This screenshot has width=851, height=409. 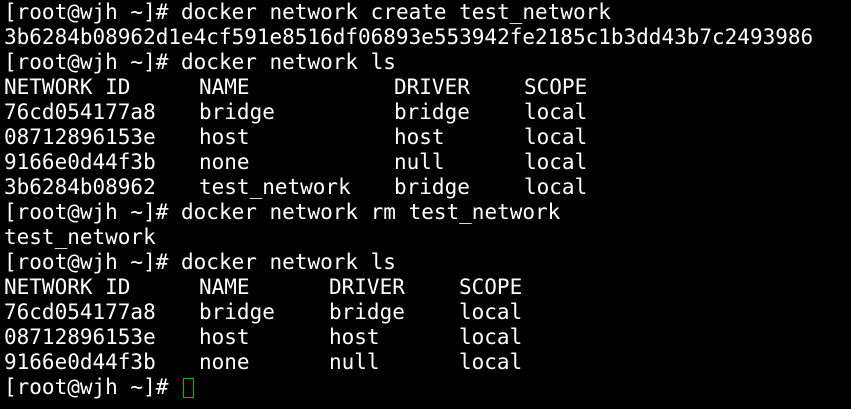 What do you see at coordinates (80, 237) in the screenshot?
I see `output-removed-network: test_network` at bounding box center [80, 237].